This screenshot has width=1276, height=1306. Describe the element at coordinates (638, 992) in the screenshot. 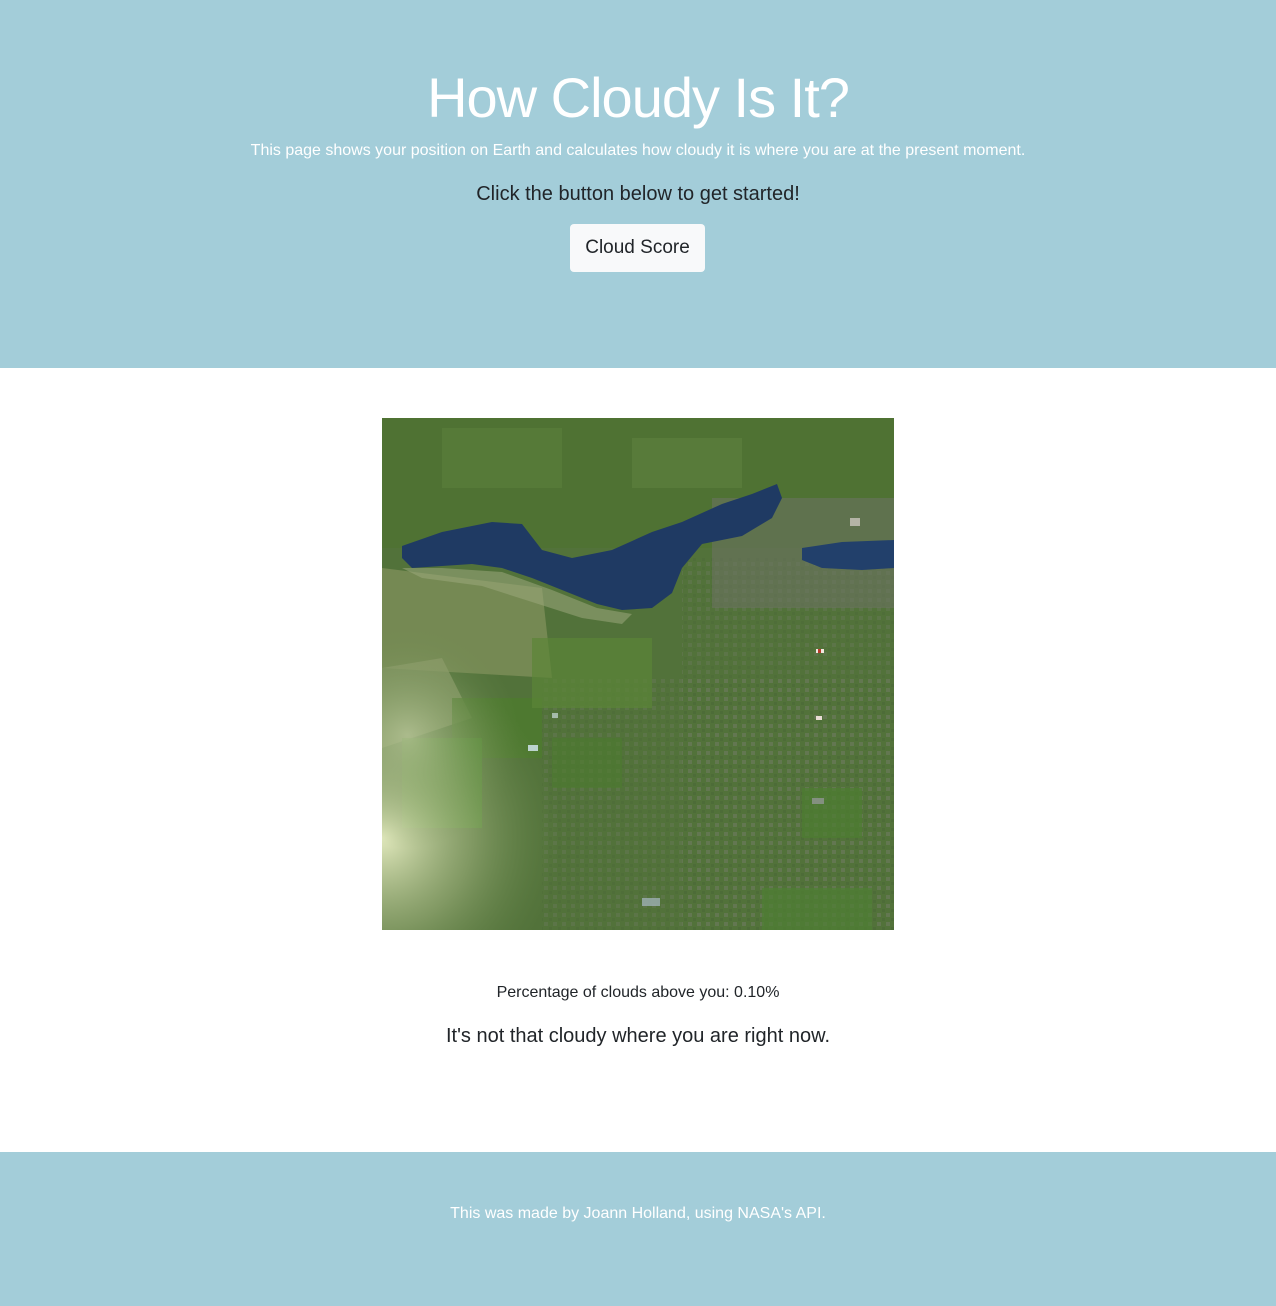

I see `cloud-percentage-text: Percentage of clouds above you: 0.10%` at that location.